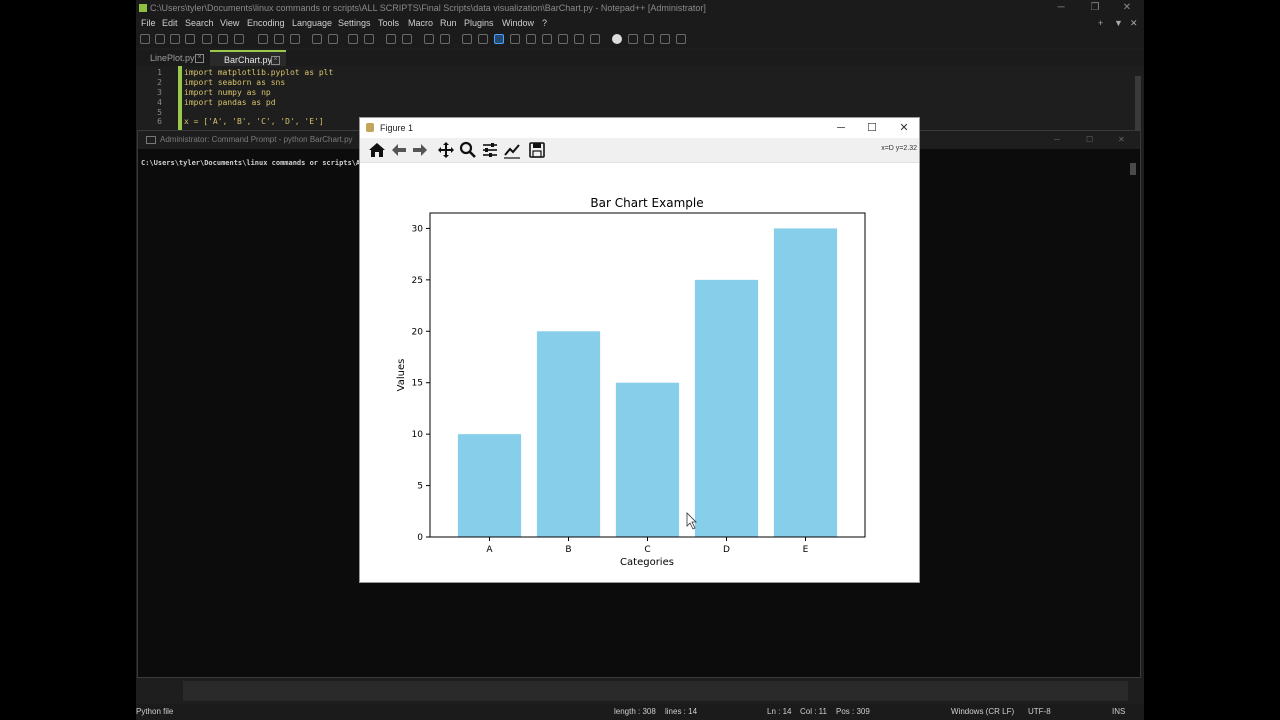  Describe the element at coordinates (779, 711) in the screenshot. I see `status-ln: Ln : 14` at that location.